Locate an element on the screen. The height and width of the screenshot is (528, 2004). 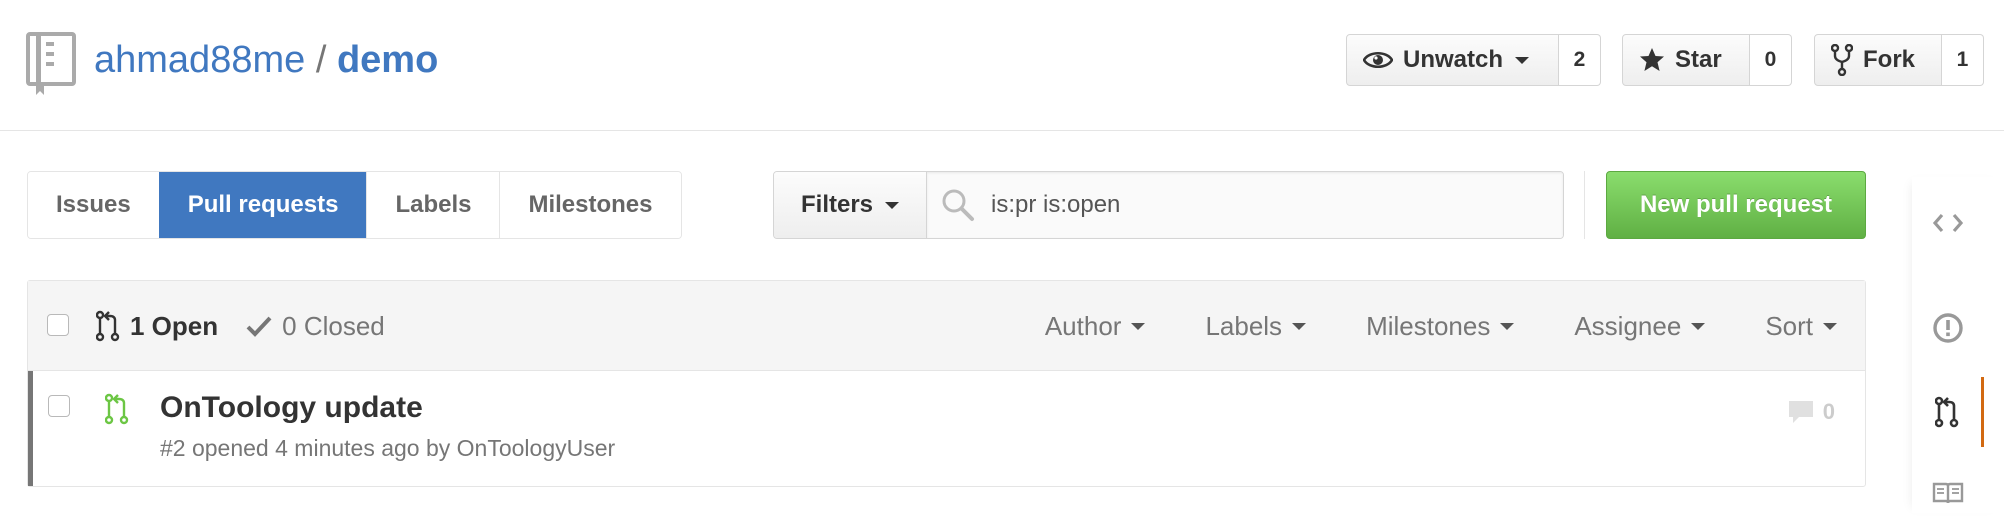
milestones-filter-label: Milestones is located at coordinates (1428, 325).